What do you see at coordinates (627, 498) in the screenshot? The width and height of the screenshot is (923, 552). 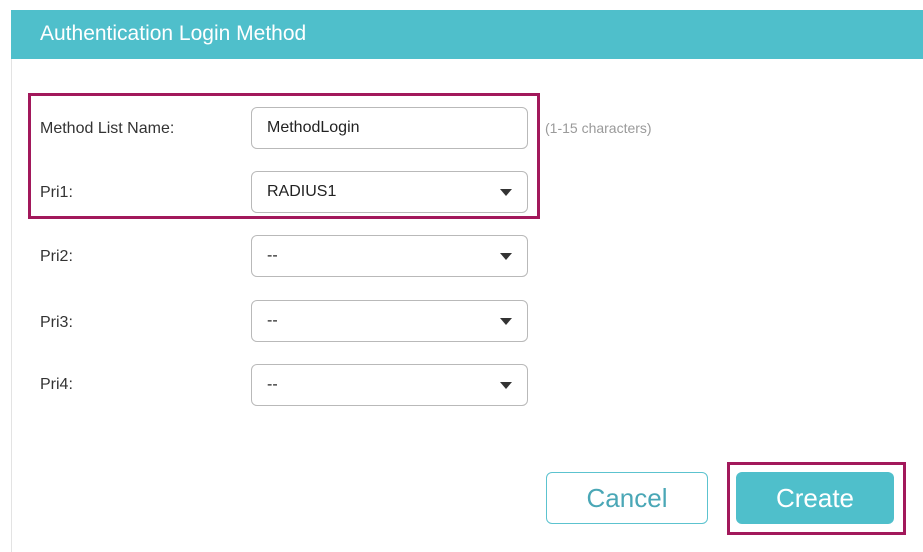 I see `cancel-button: Cancel` at bounding box center [627, 498].